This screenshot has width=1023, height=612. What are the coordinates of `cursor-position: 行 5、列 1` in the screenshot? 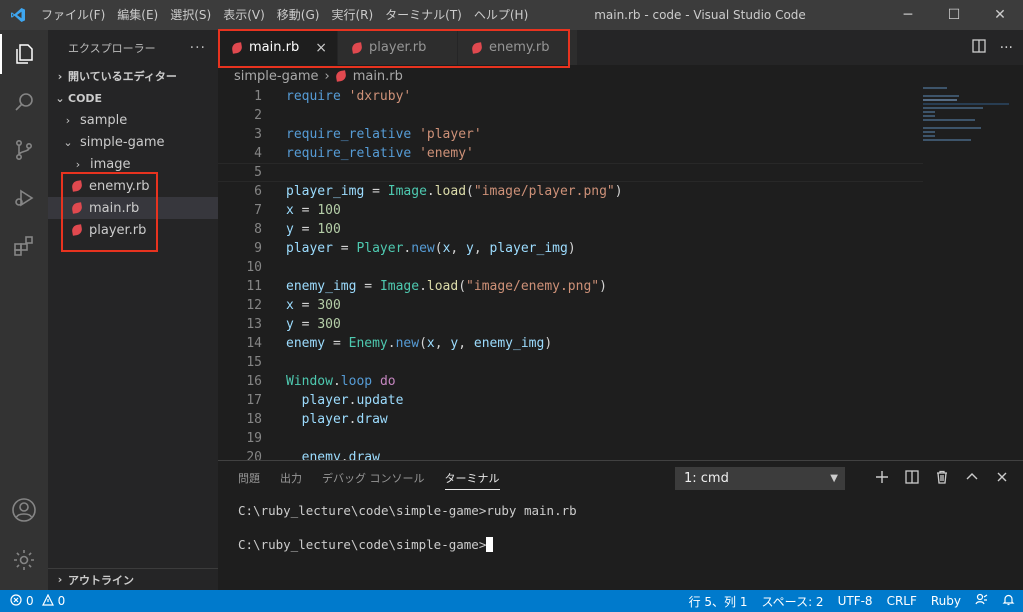 It's located at (718, 601).